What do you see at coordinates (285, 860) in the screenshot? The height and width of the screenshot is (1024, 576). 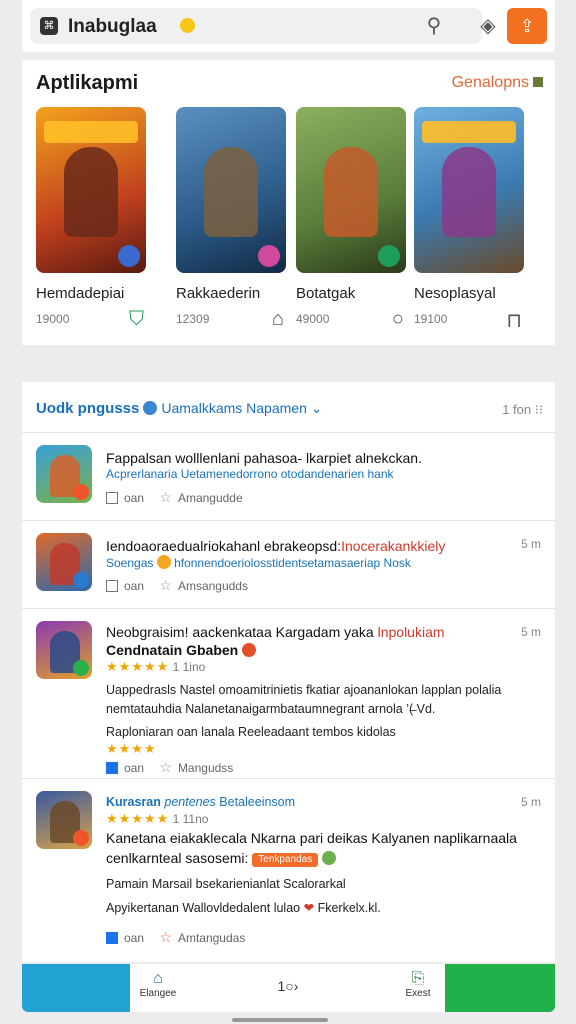 I see `tag-badge: Tenkpandas` at bounding box center [285, 860].